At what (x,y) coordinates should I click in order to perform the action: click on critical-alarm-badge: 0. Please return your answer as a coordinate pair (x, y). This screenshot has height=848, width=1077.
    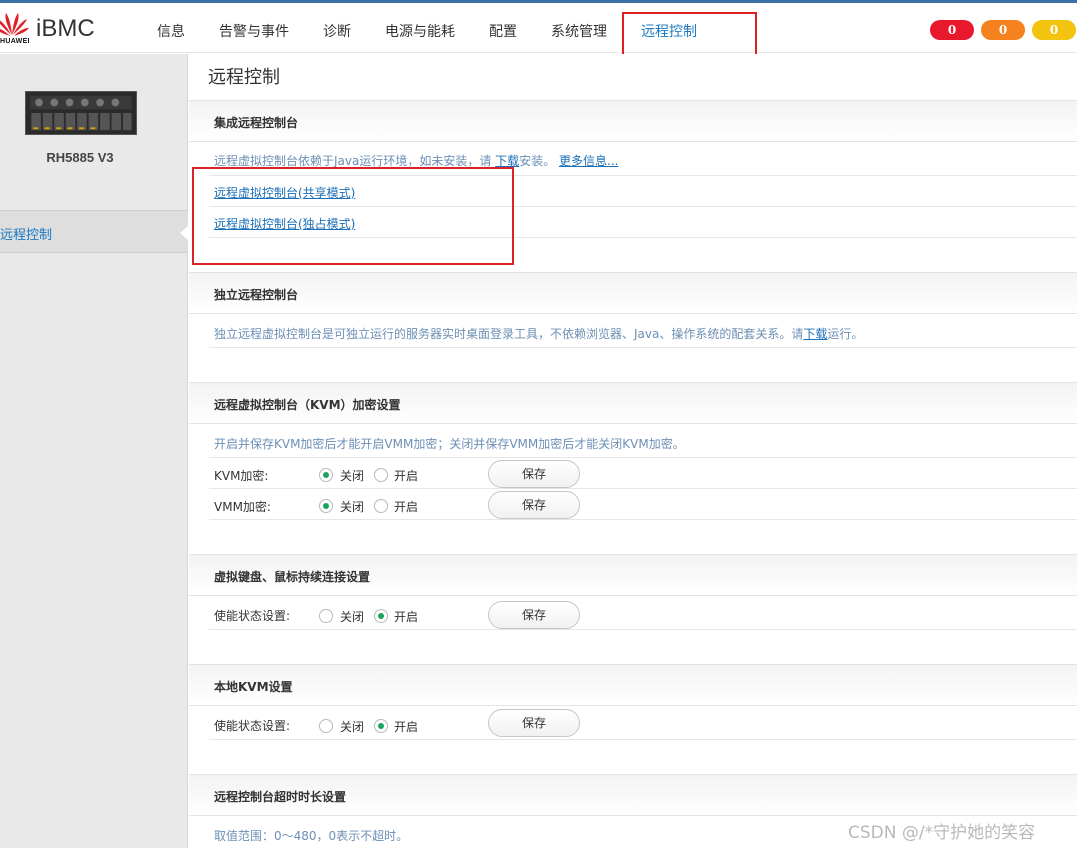
    Looking at the image, I should click on (952, 30).